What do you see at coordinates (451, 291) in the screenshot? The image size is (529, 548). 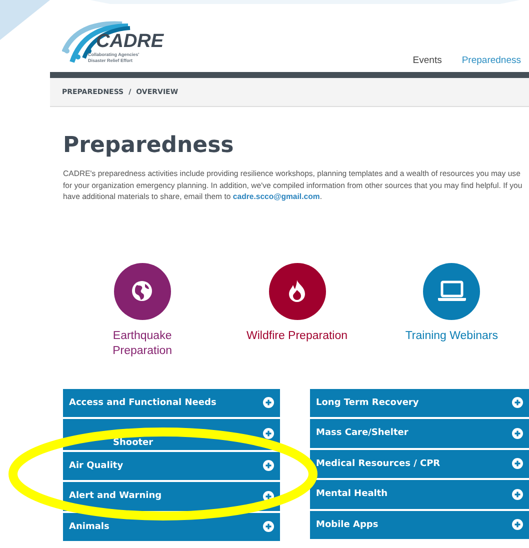 I see `laptop-icon` at bounding box center [451, 291].